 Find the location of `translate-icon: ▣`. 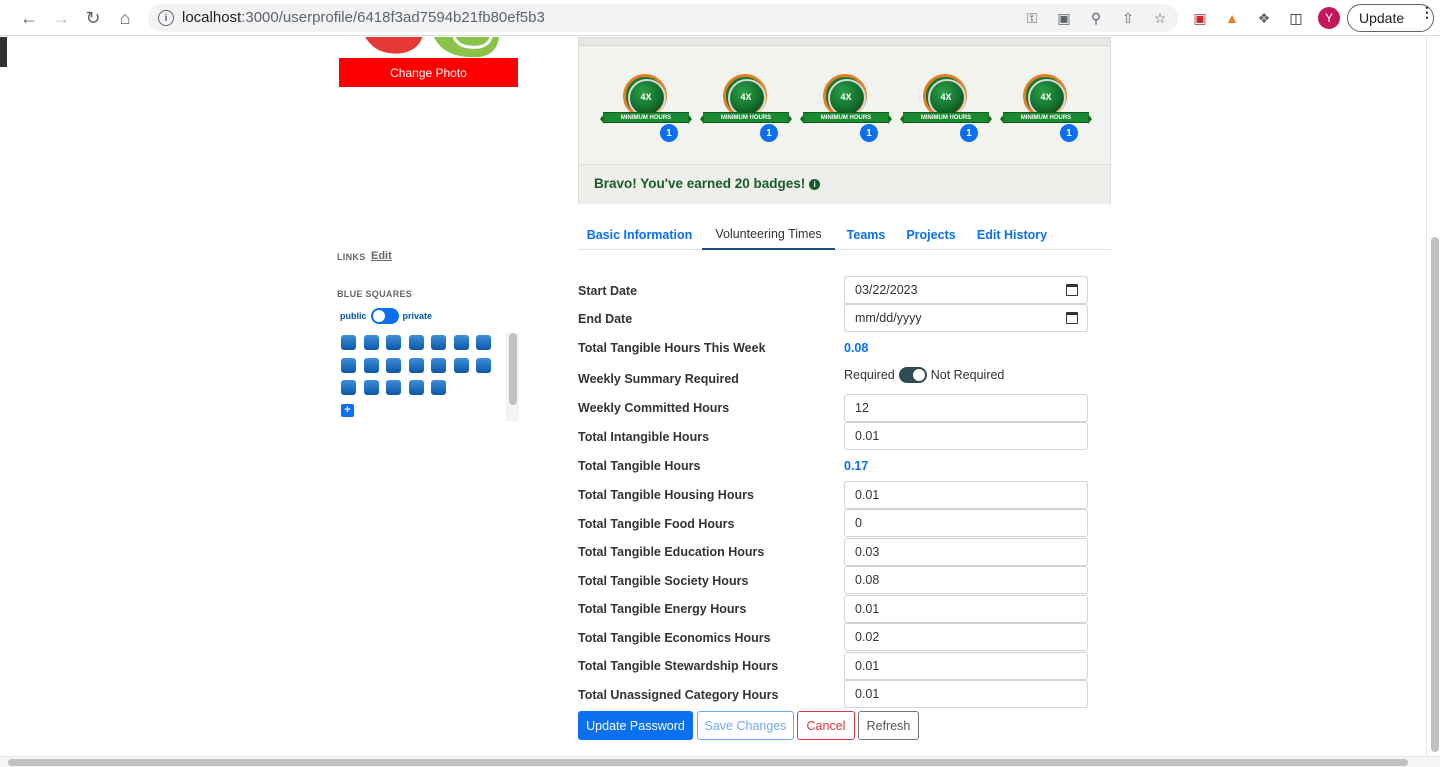

translate-icon: ▣ is located at coordinates (1064, 18).